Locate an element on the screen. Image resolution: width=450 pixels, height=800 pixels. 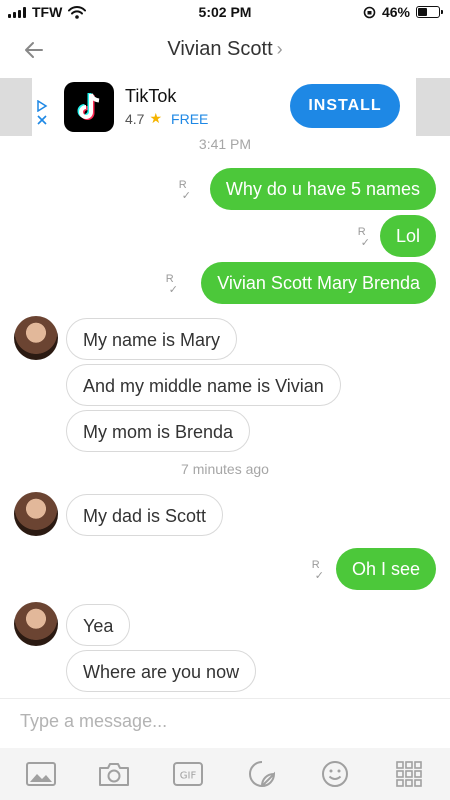
attachment-toolbar: GIF is located at coordinates (225, 774).